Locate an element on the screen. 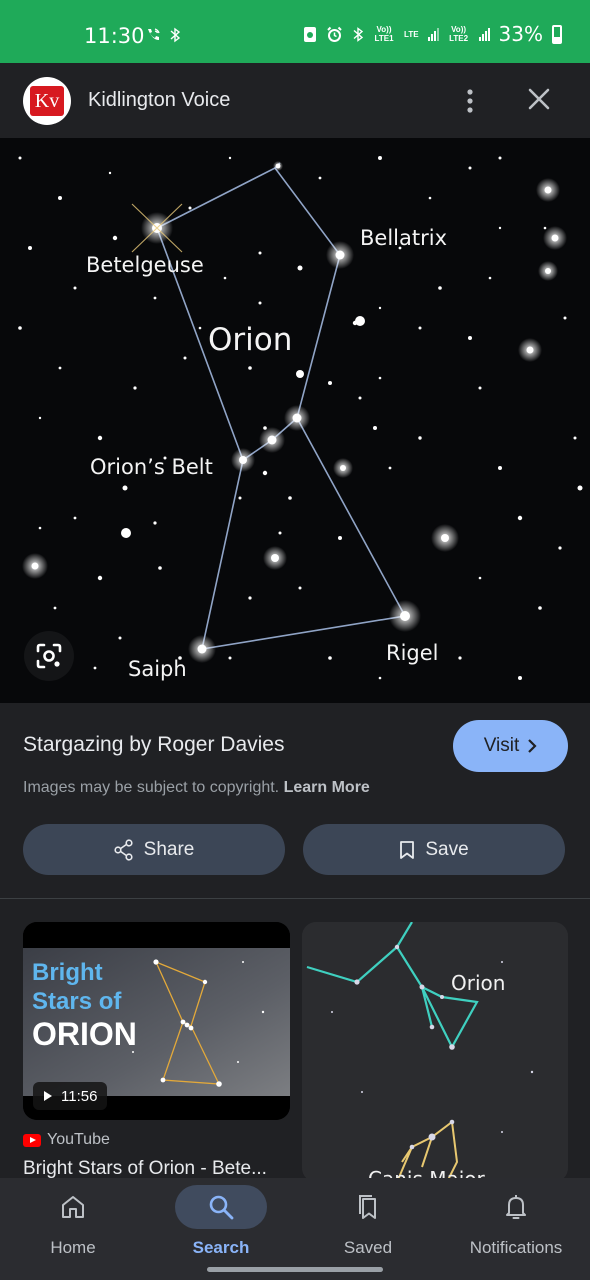 The height and width of the screenshot is (1280, 590). viewer-header: Kv Kidlington Voice is located at coordinates (295, 100).